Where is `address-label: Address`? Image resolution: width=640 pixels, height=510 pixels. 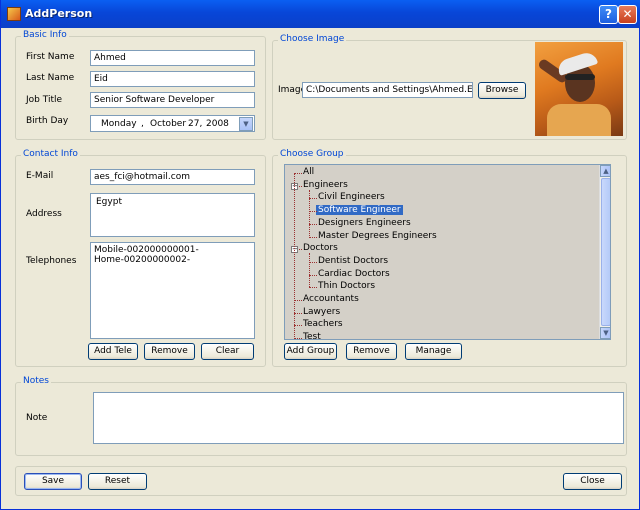 address-label: Address is located at coordinates (44, 214).